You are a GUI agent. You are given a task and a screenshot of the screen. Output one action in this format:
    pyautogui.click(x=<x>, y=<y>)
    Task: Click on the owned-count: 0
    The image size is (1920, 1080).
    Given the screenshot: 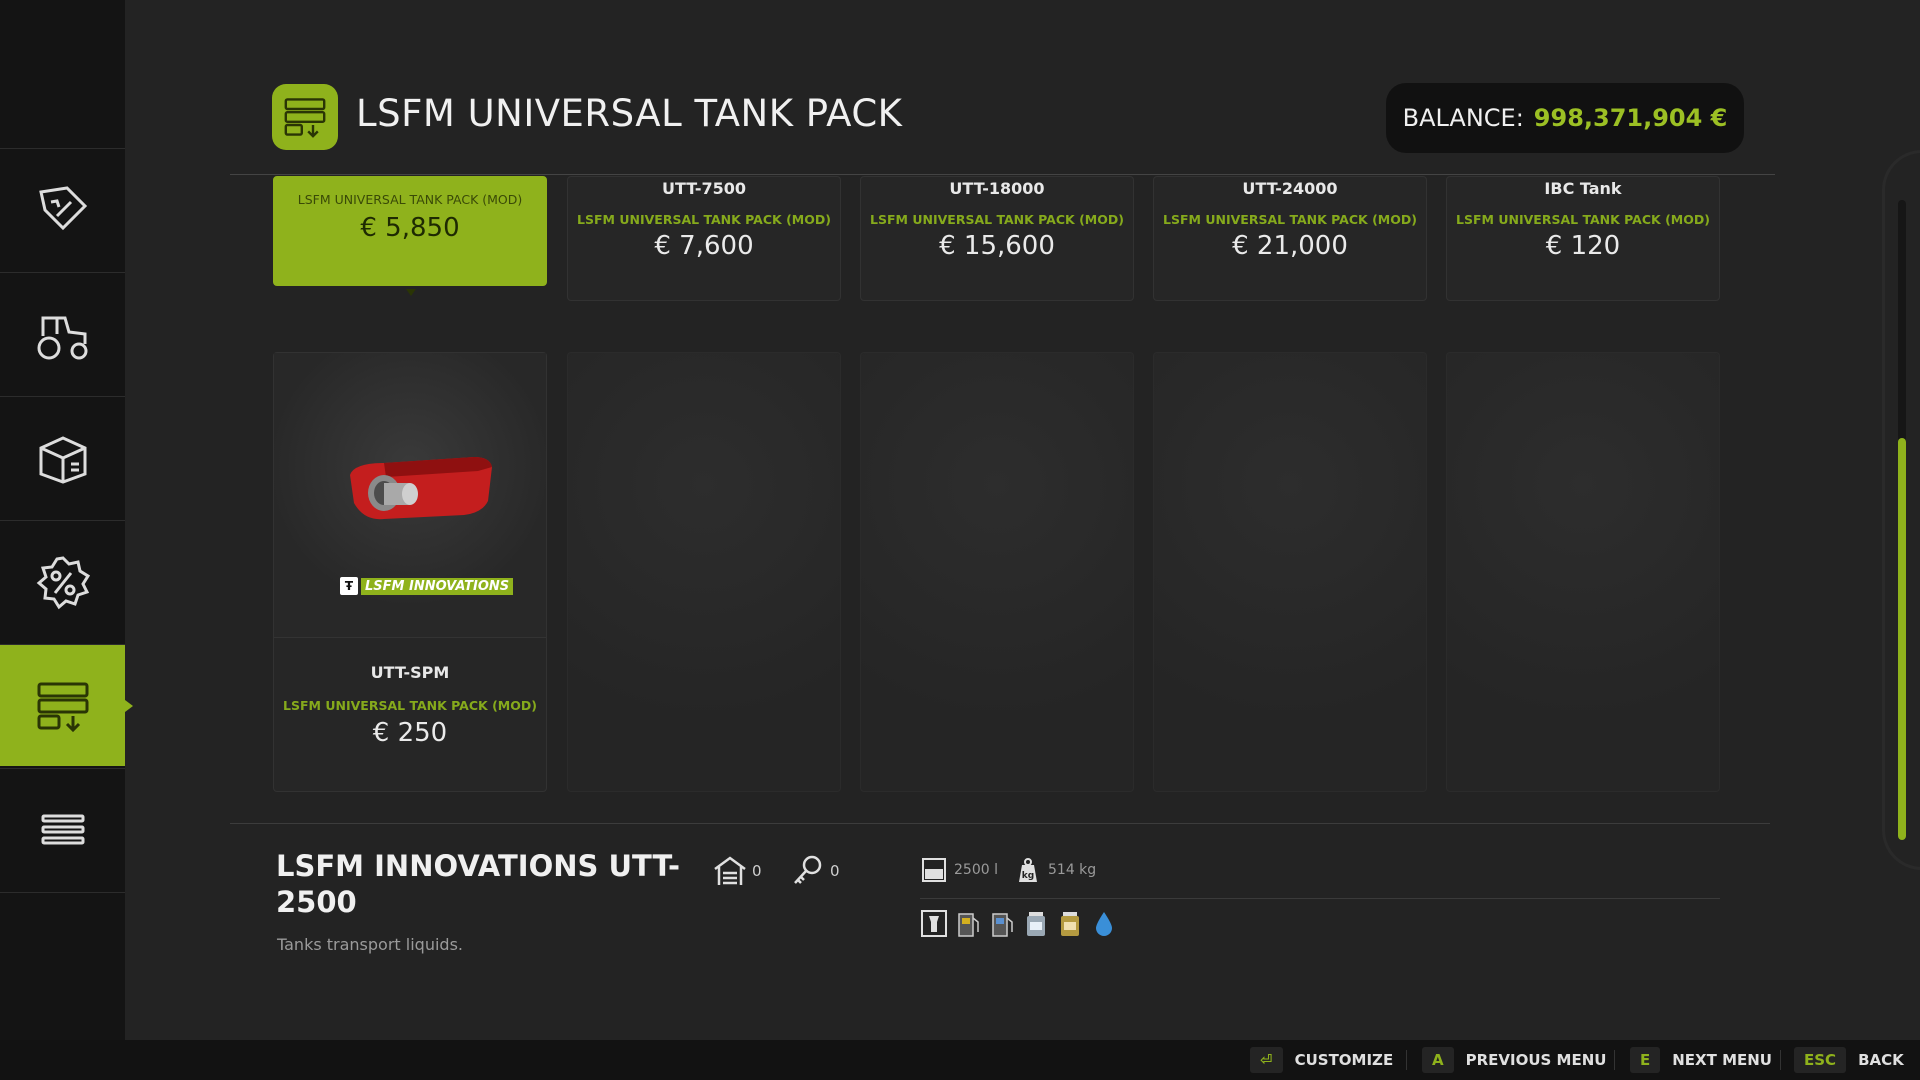 What is the action you would take?
    pyautogui.click(x=757, y=871)
    